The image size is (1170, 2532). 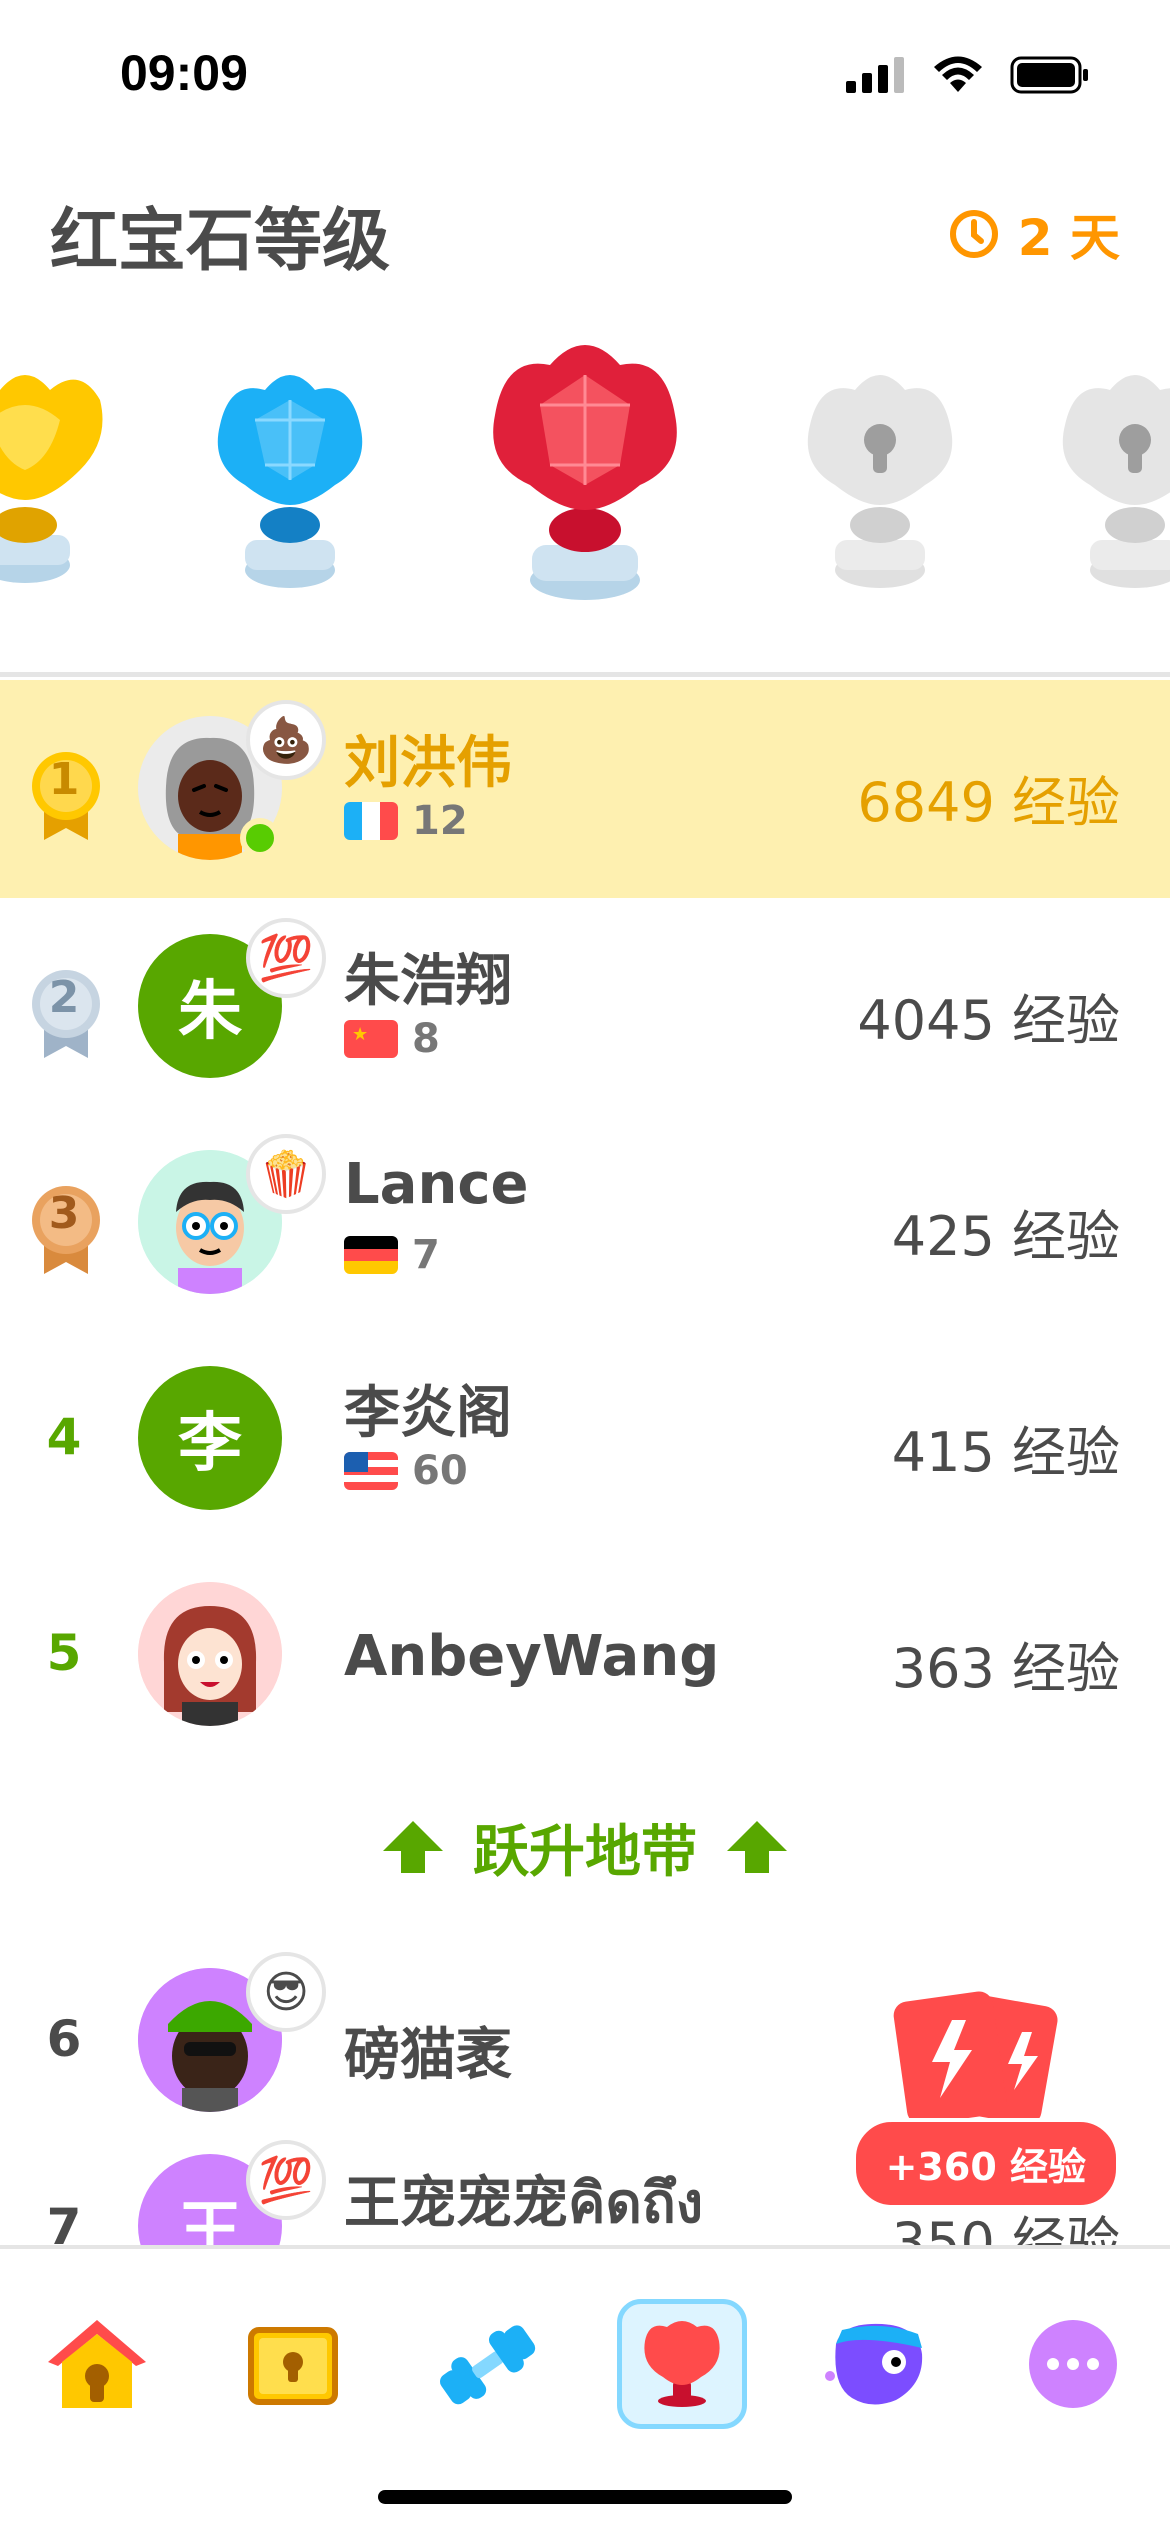 I want to click on promotion-zone-label: 跃升地带, so click(x=585, y=1852).